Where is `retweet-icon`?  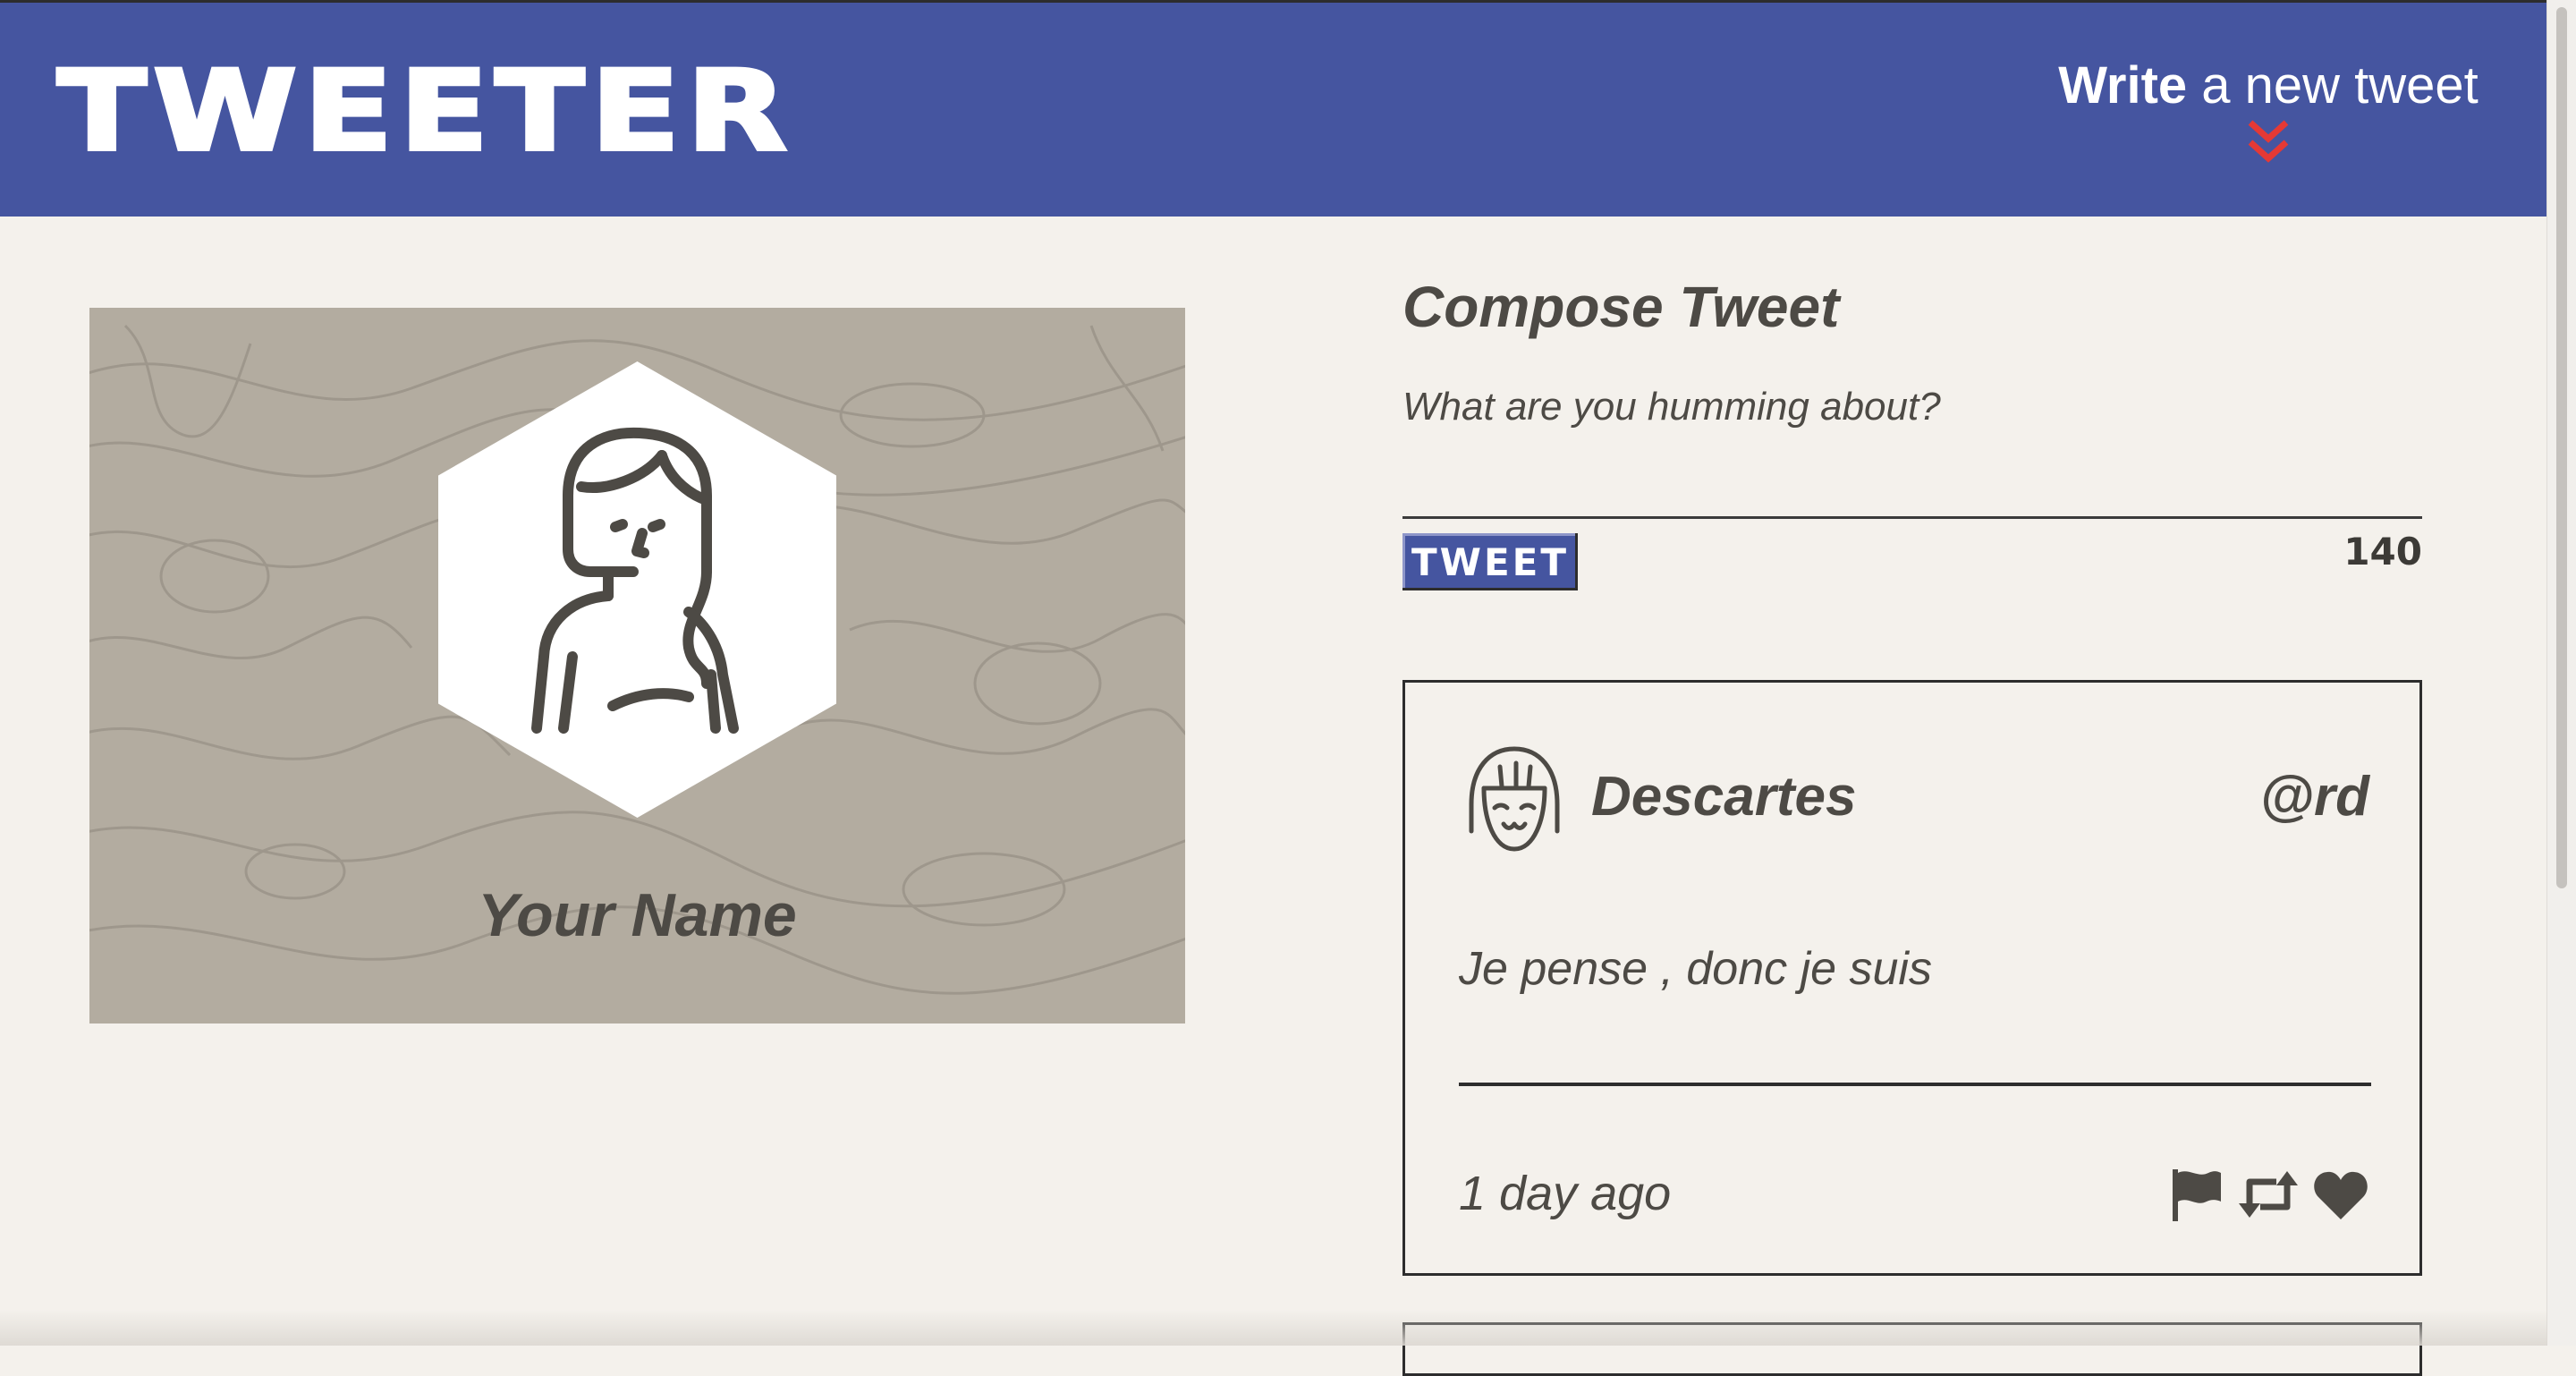
retweet-icon is located at coordinates (2268, 1197).